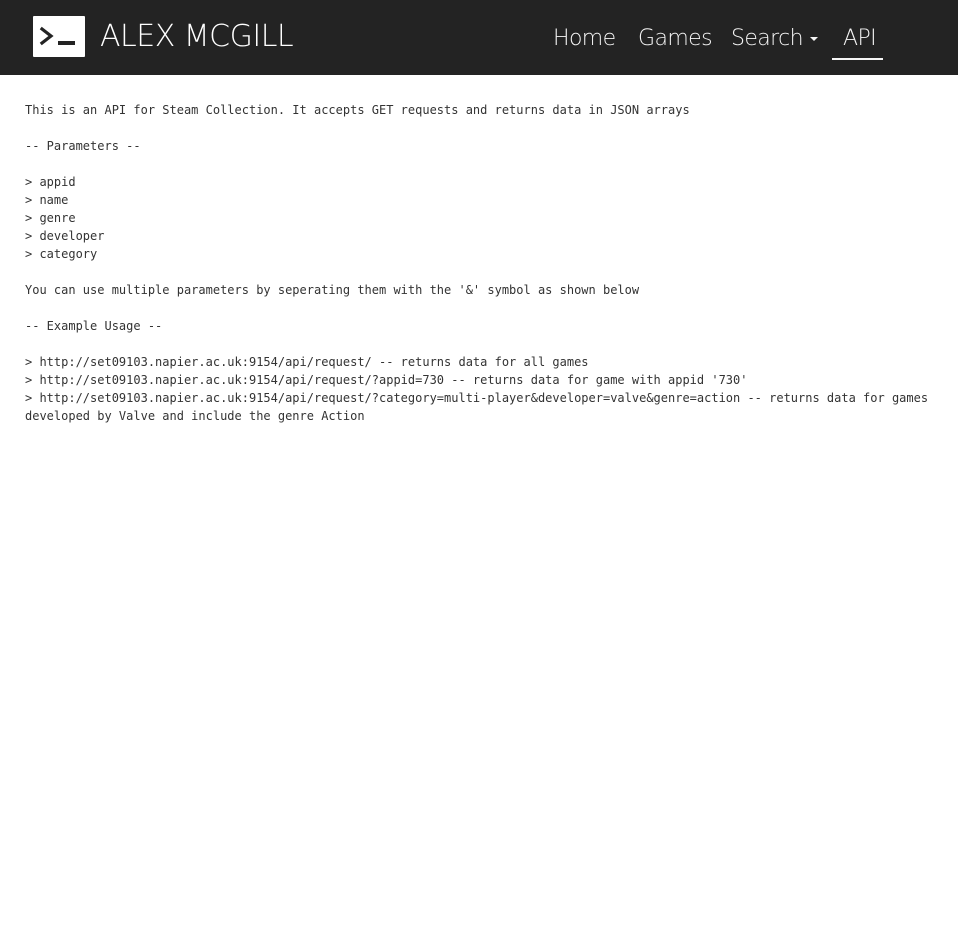  Describe the element at coordinates (65, 236) in the screenshot. I see `parameter-item: > developer` at that location.